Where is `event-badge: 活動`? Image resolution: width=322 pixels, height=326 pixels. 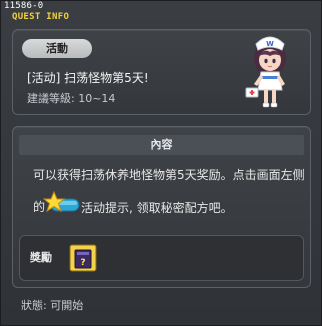
event-badge: 活動 is located at coordinates (57, 48).